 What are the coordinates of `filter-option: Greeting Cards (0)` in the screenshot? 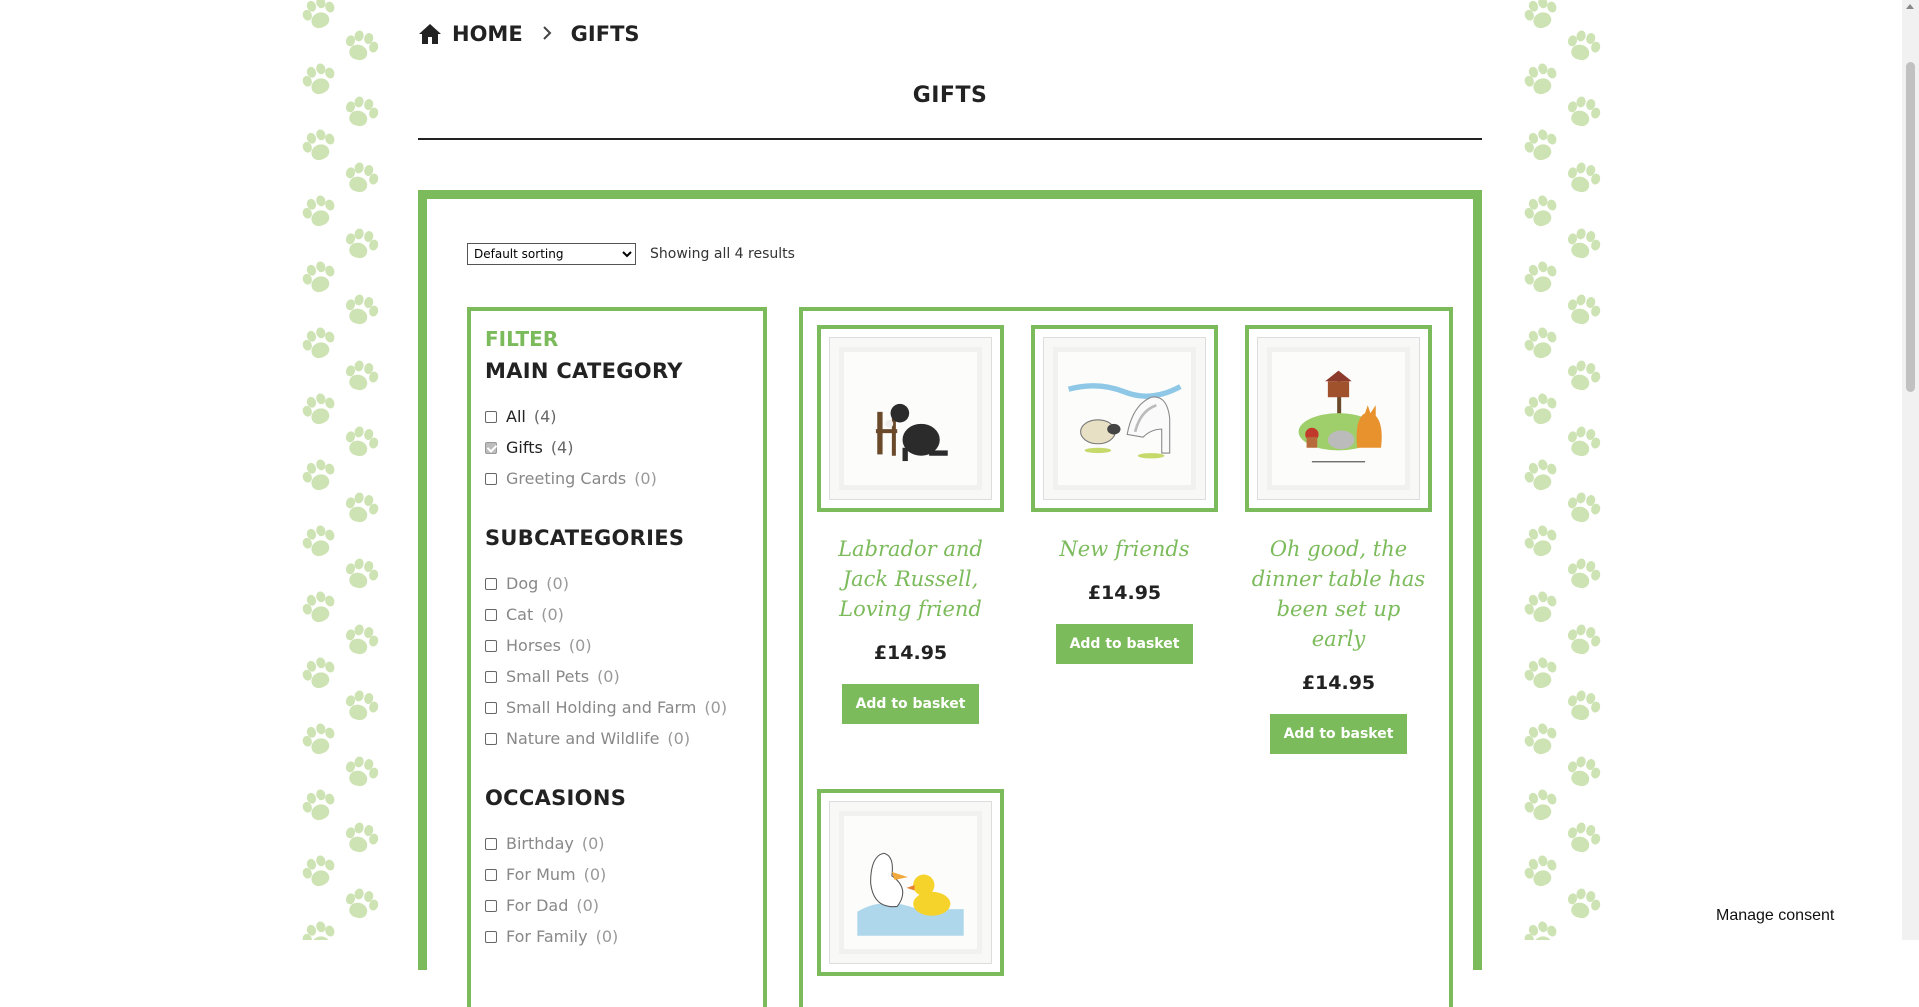 It's located at (617, 478).